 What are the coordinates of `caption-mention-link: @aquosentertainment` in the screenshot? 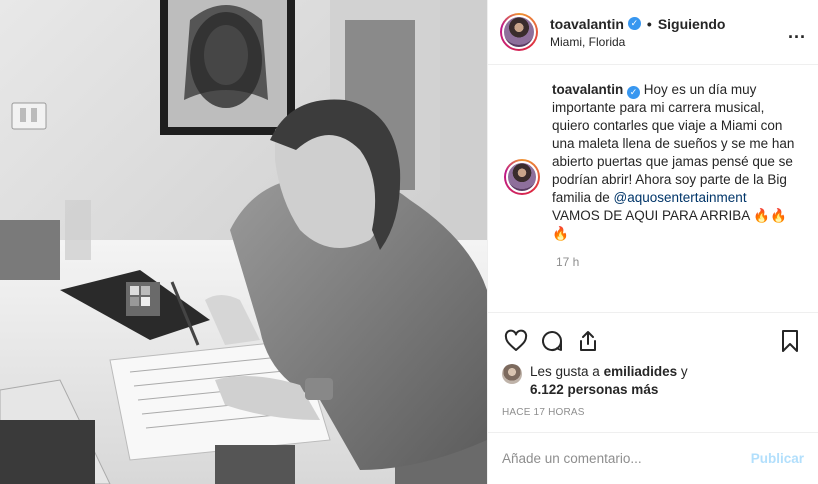 It's located at (680, 197).